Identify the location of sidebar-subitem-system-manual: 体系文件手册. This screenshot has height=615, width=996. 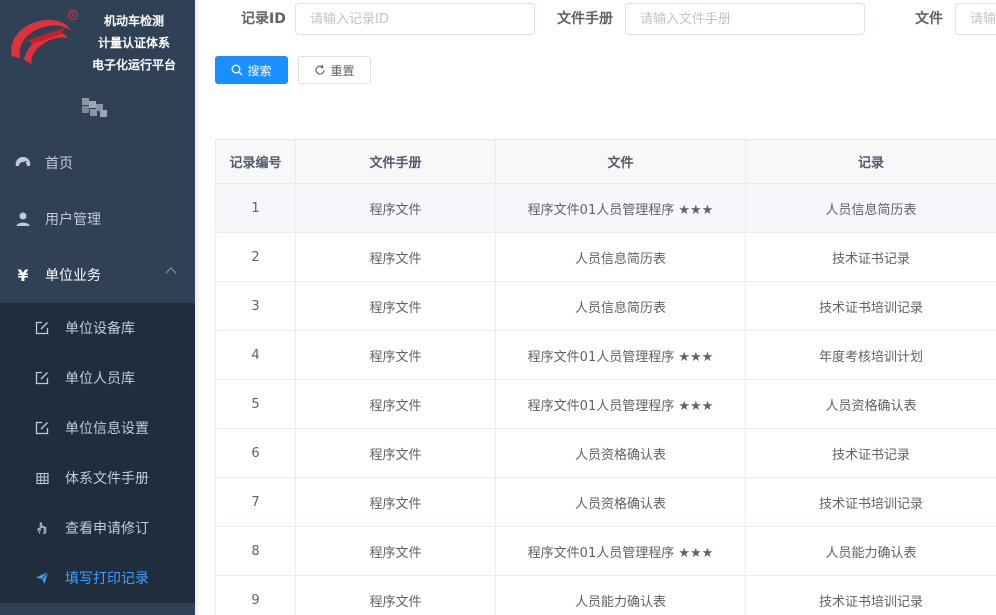
(97, 478).